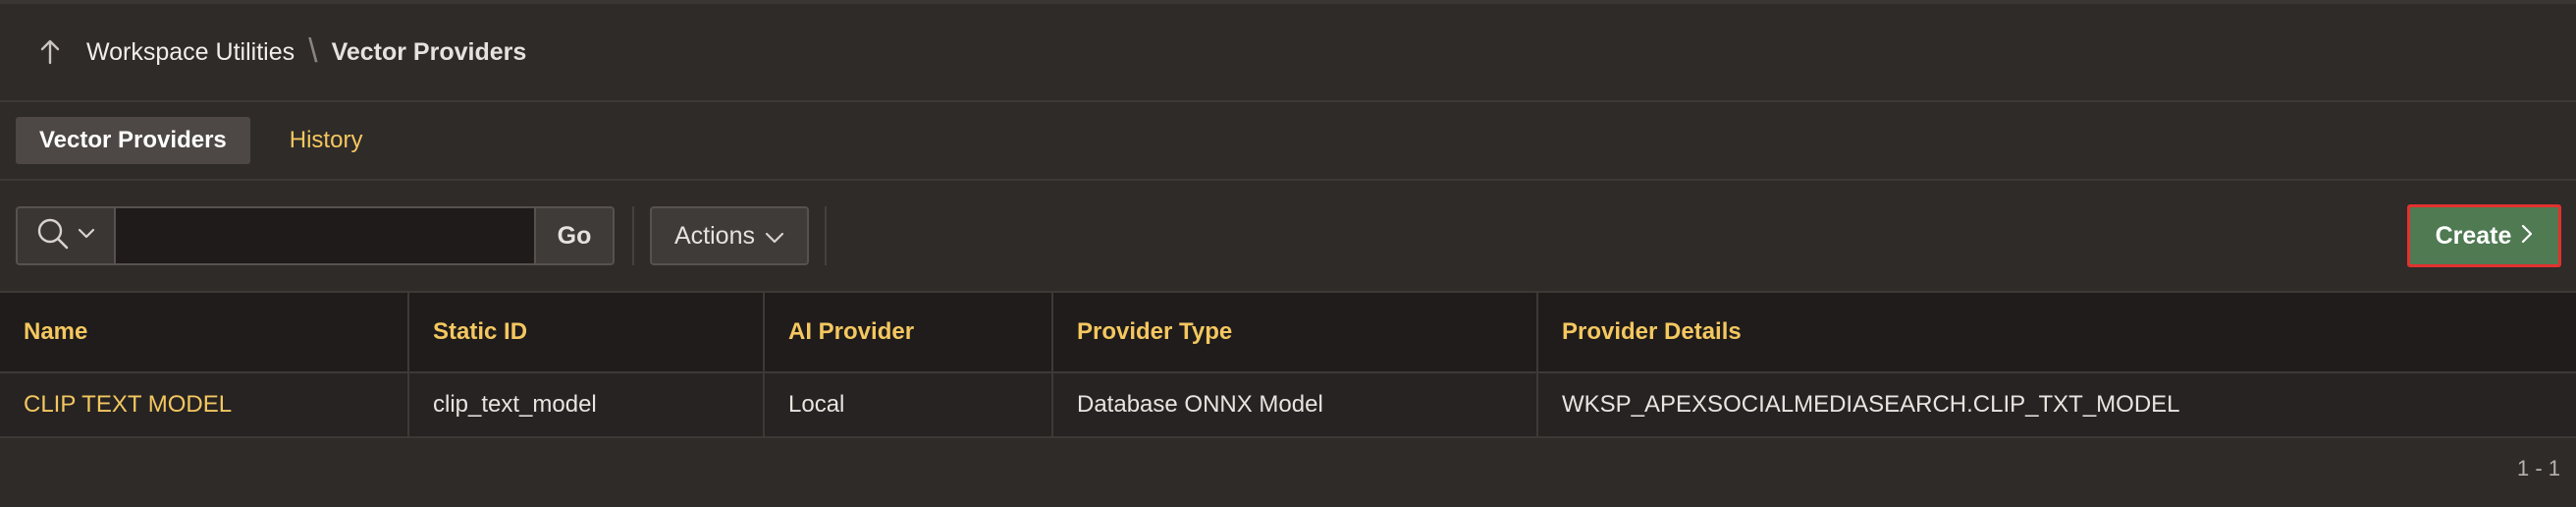 This screenshot has height=507, width=2576. I want to click on column-header-ai-provider: AI Provider, so click(908, 332).